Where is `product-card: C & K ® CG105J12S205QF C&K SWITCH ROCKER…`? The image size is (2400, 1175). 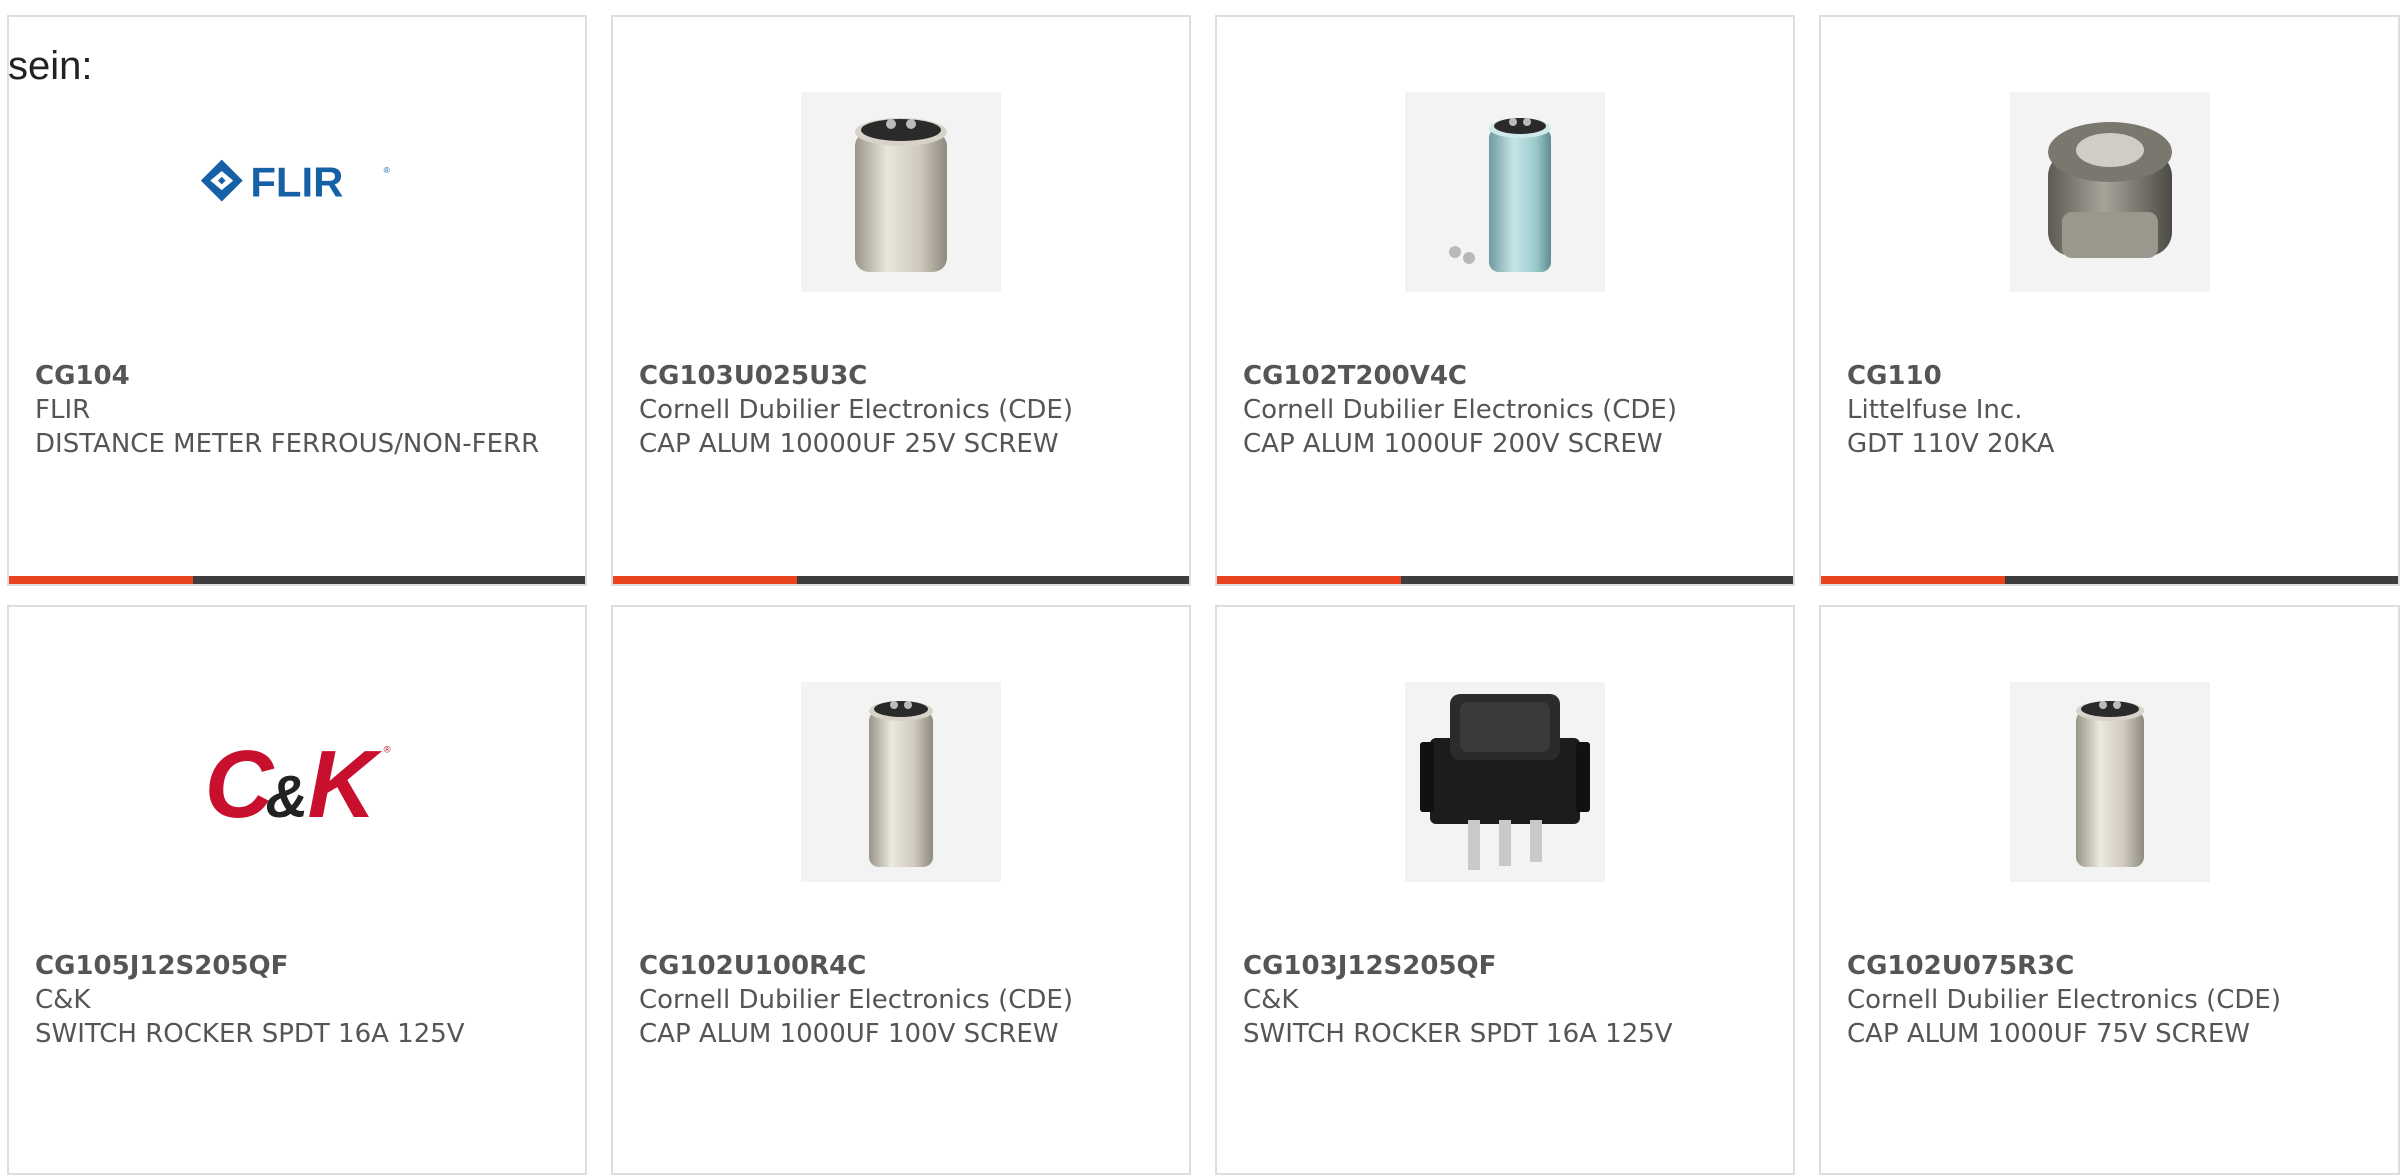
product-card: C & K ® CG105J12S205QF C&K SWITCH ROCKER… is located at coordinates (297, 890).